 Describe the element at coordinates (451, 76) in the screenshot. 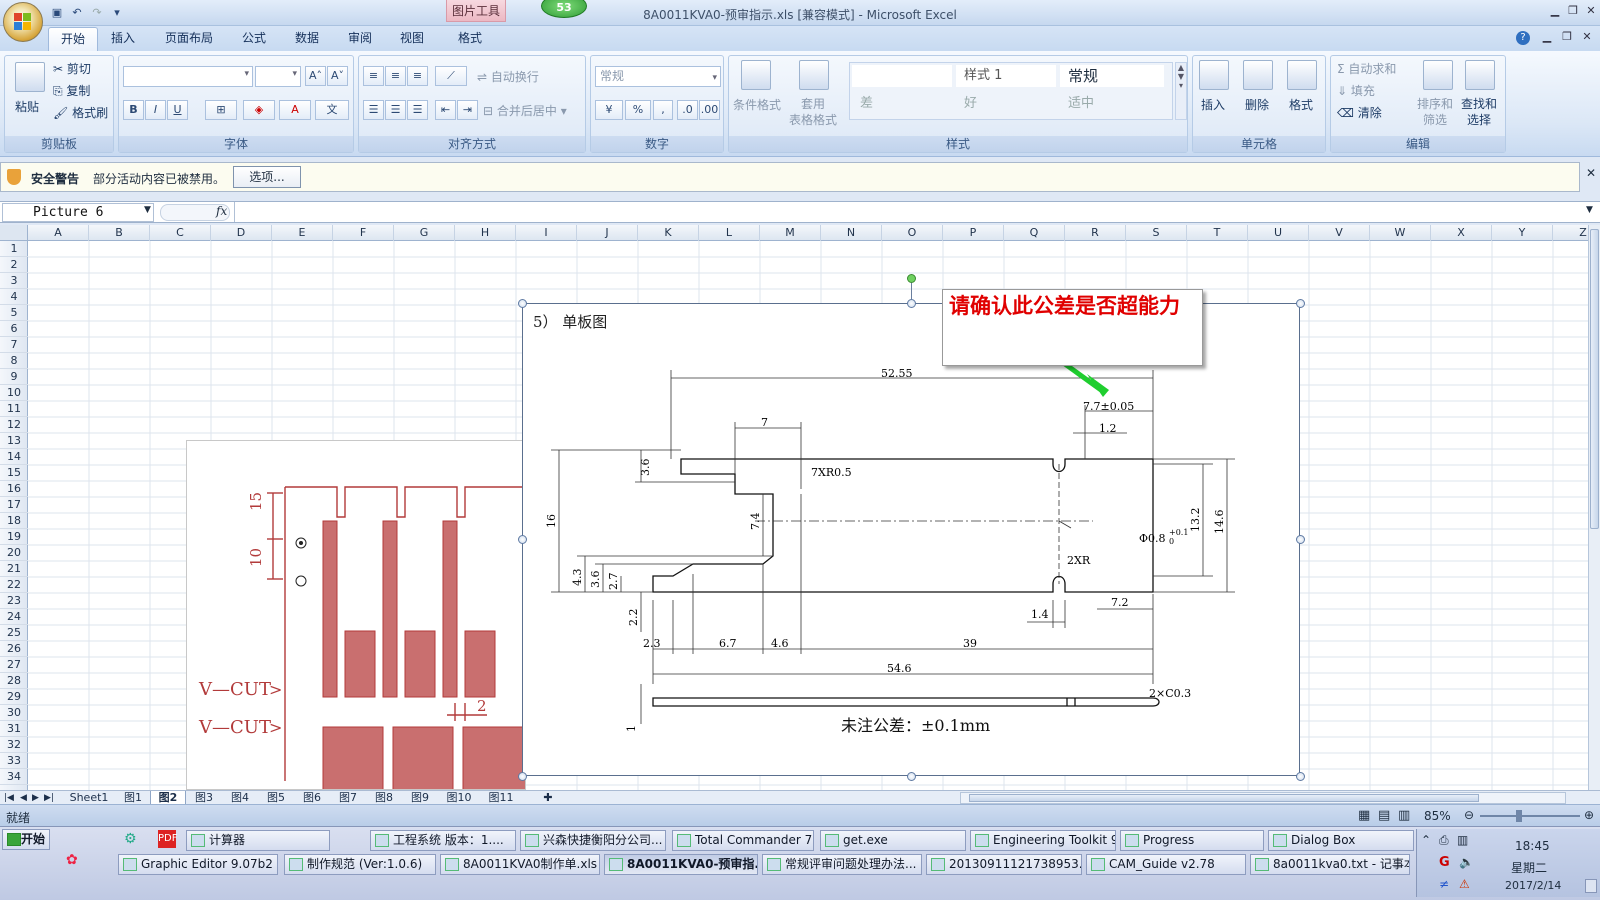

I see `orientation-icon: ⟋` at that location.